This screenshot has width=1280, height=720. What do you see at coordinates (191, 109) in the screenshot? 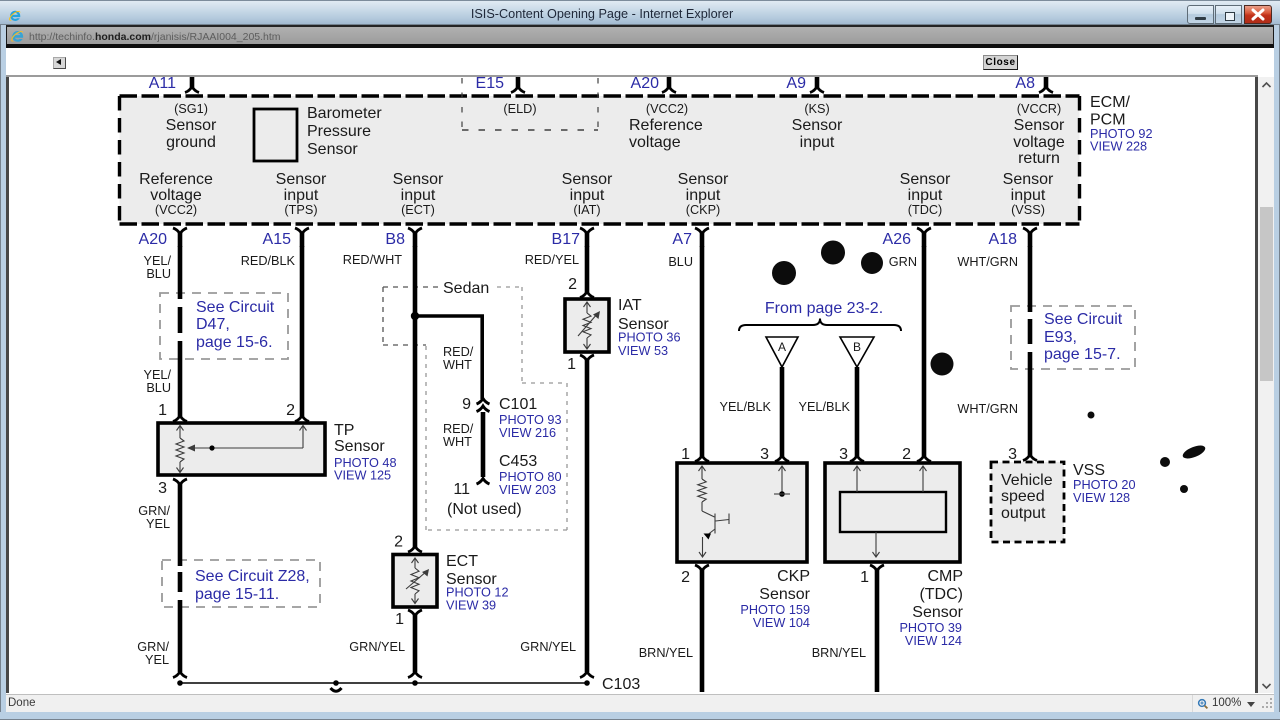
I see `svg-text: (SG1)` at bounding box center [191, 109].